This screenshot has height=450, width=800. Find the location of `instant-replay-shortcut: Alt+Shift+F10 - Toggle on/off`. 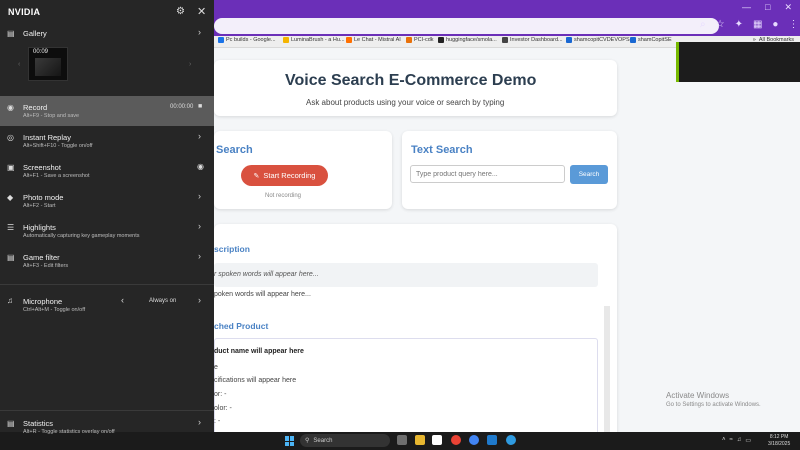

instant-replay-shortcut: Alt+Shift+F10 - Toggle on/off is located at coordinates (58, 146).